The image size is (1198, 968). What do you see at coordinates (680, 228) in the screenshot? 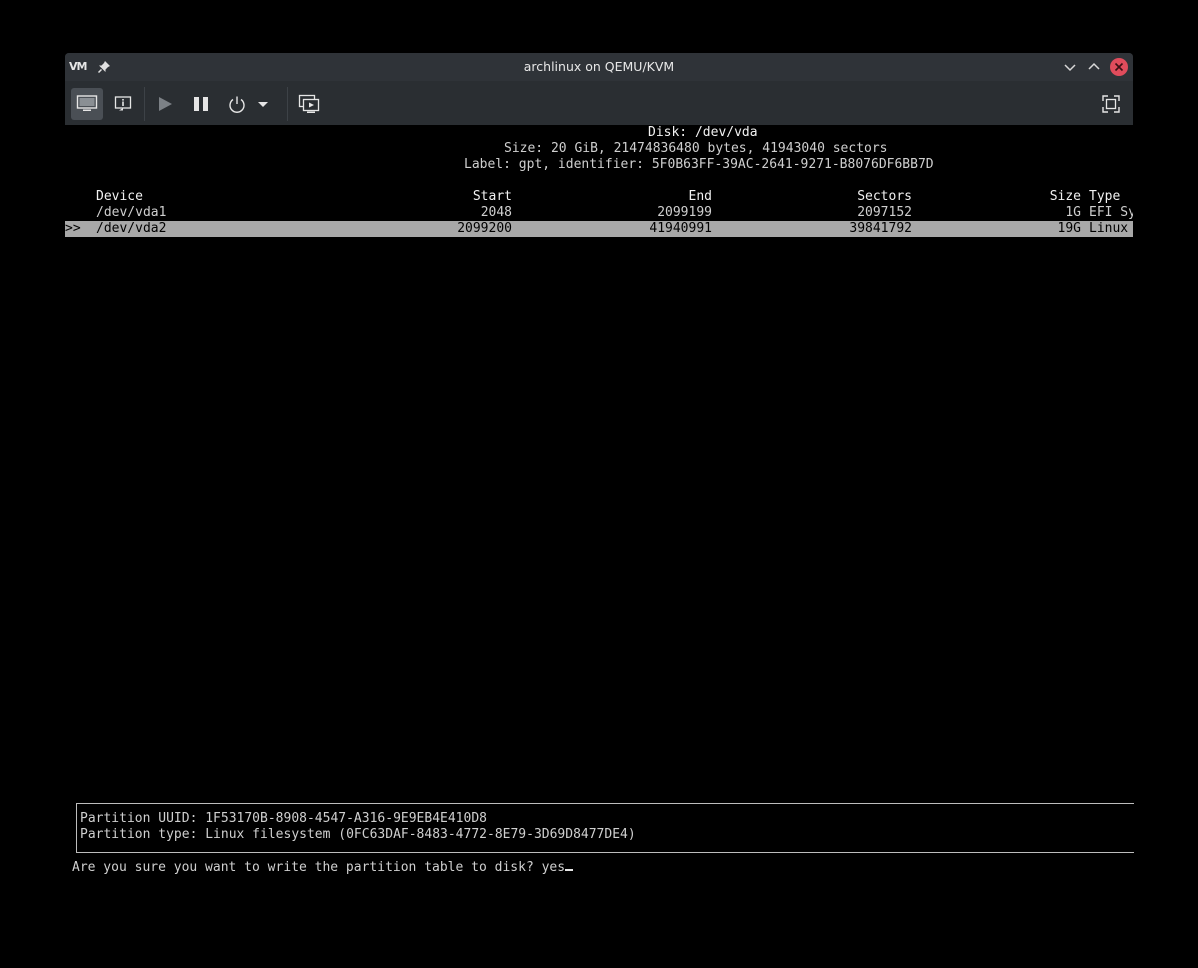
I see `row2-end: 41940991` at bounding box center [680, 228].